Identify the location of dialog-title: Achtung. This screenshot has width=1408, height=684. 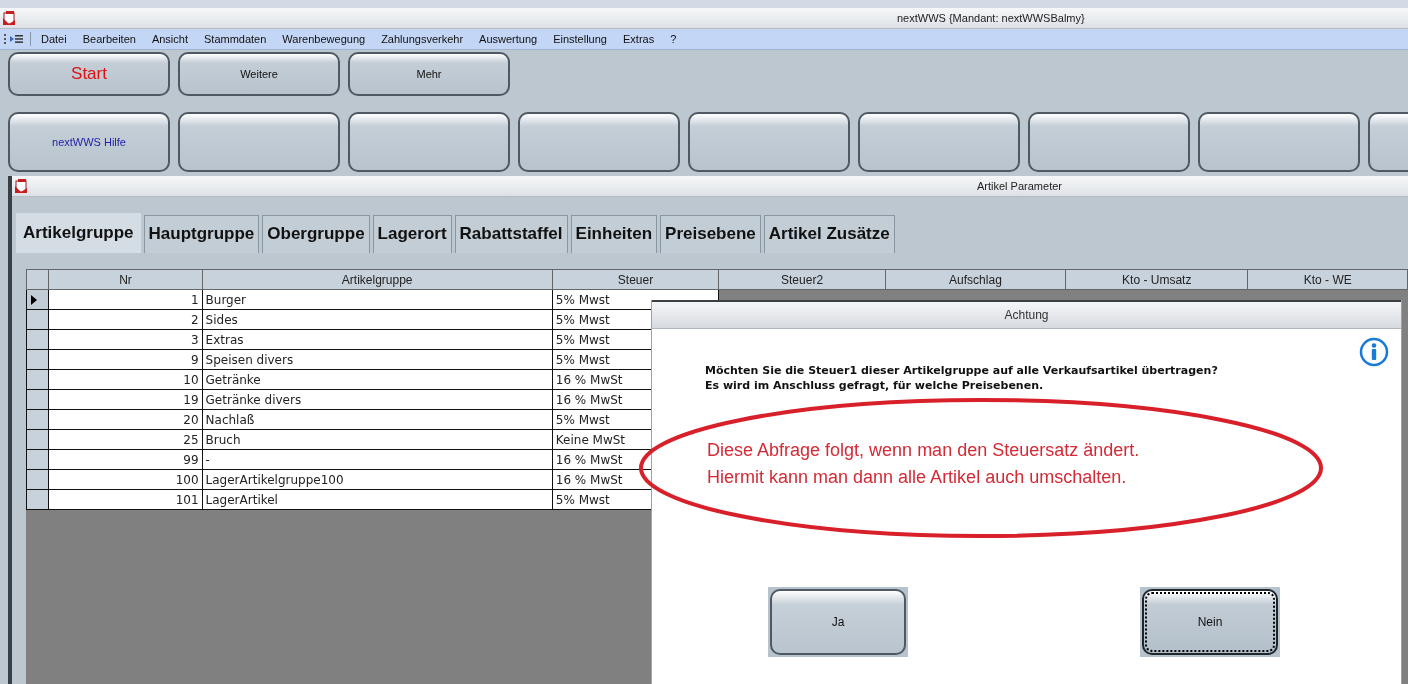
(1026, 315).